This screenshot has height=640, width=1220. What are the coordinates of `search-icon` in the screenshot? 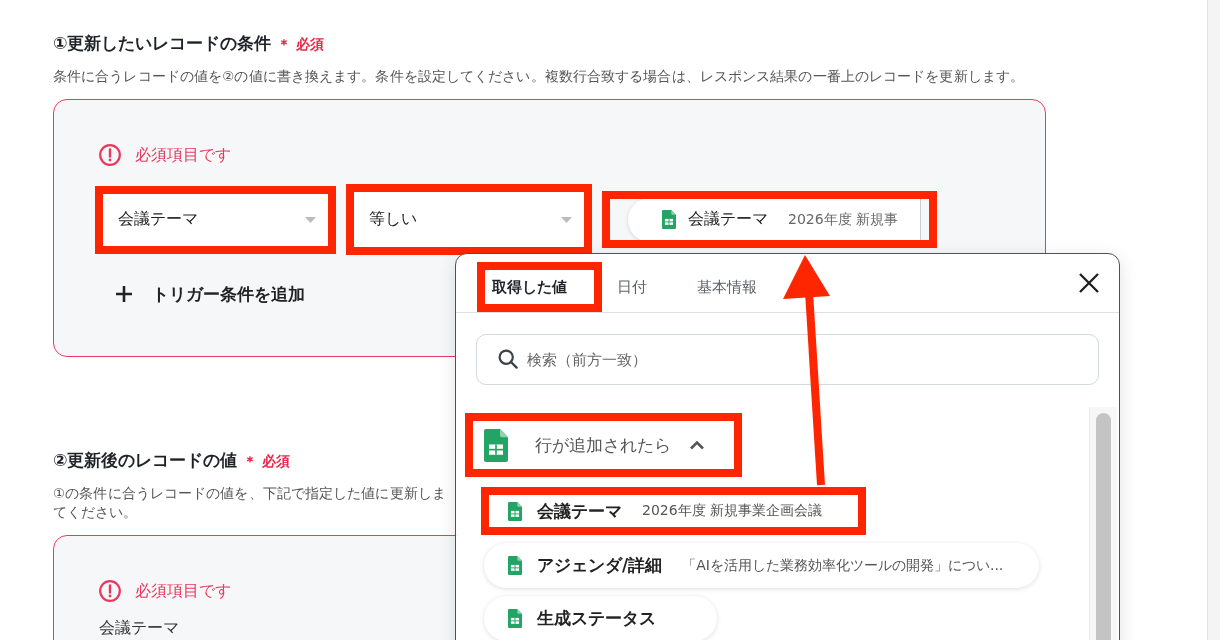 It's located at (508, 359).